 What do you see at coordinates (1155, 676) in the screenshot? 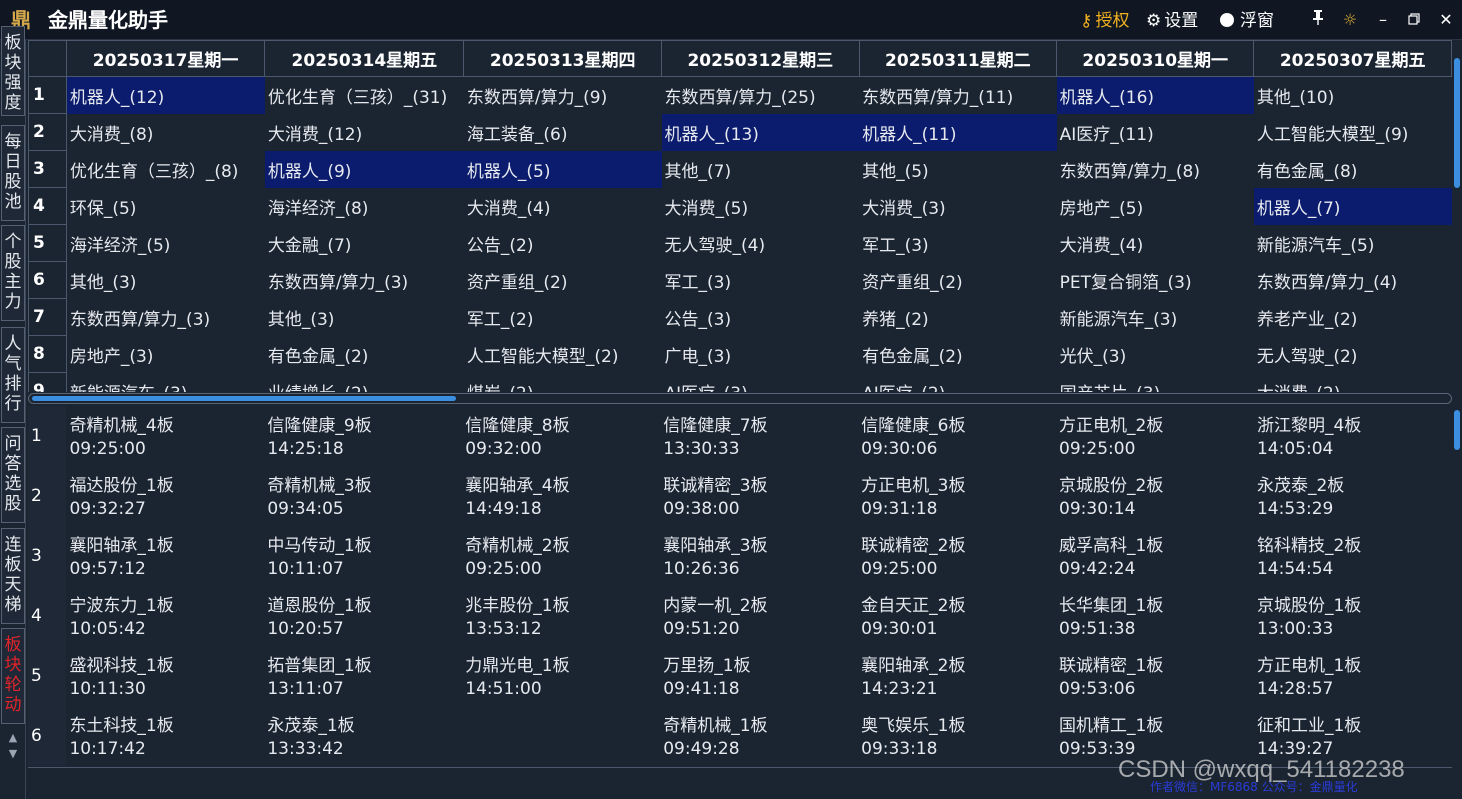
I see `stock-cell: 联诚精密_1板 09:53:06` at bounding box center [1155, 676].